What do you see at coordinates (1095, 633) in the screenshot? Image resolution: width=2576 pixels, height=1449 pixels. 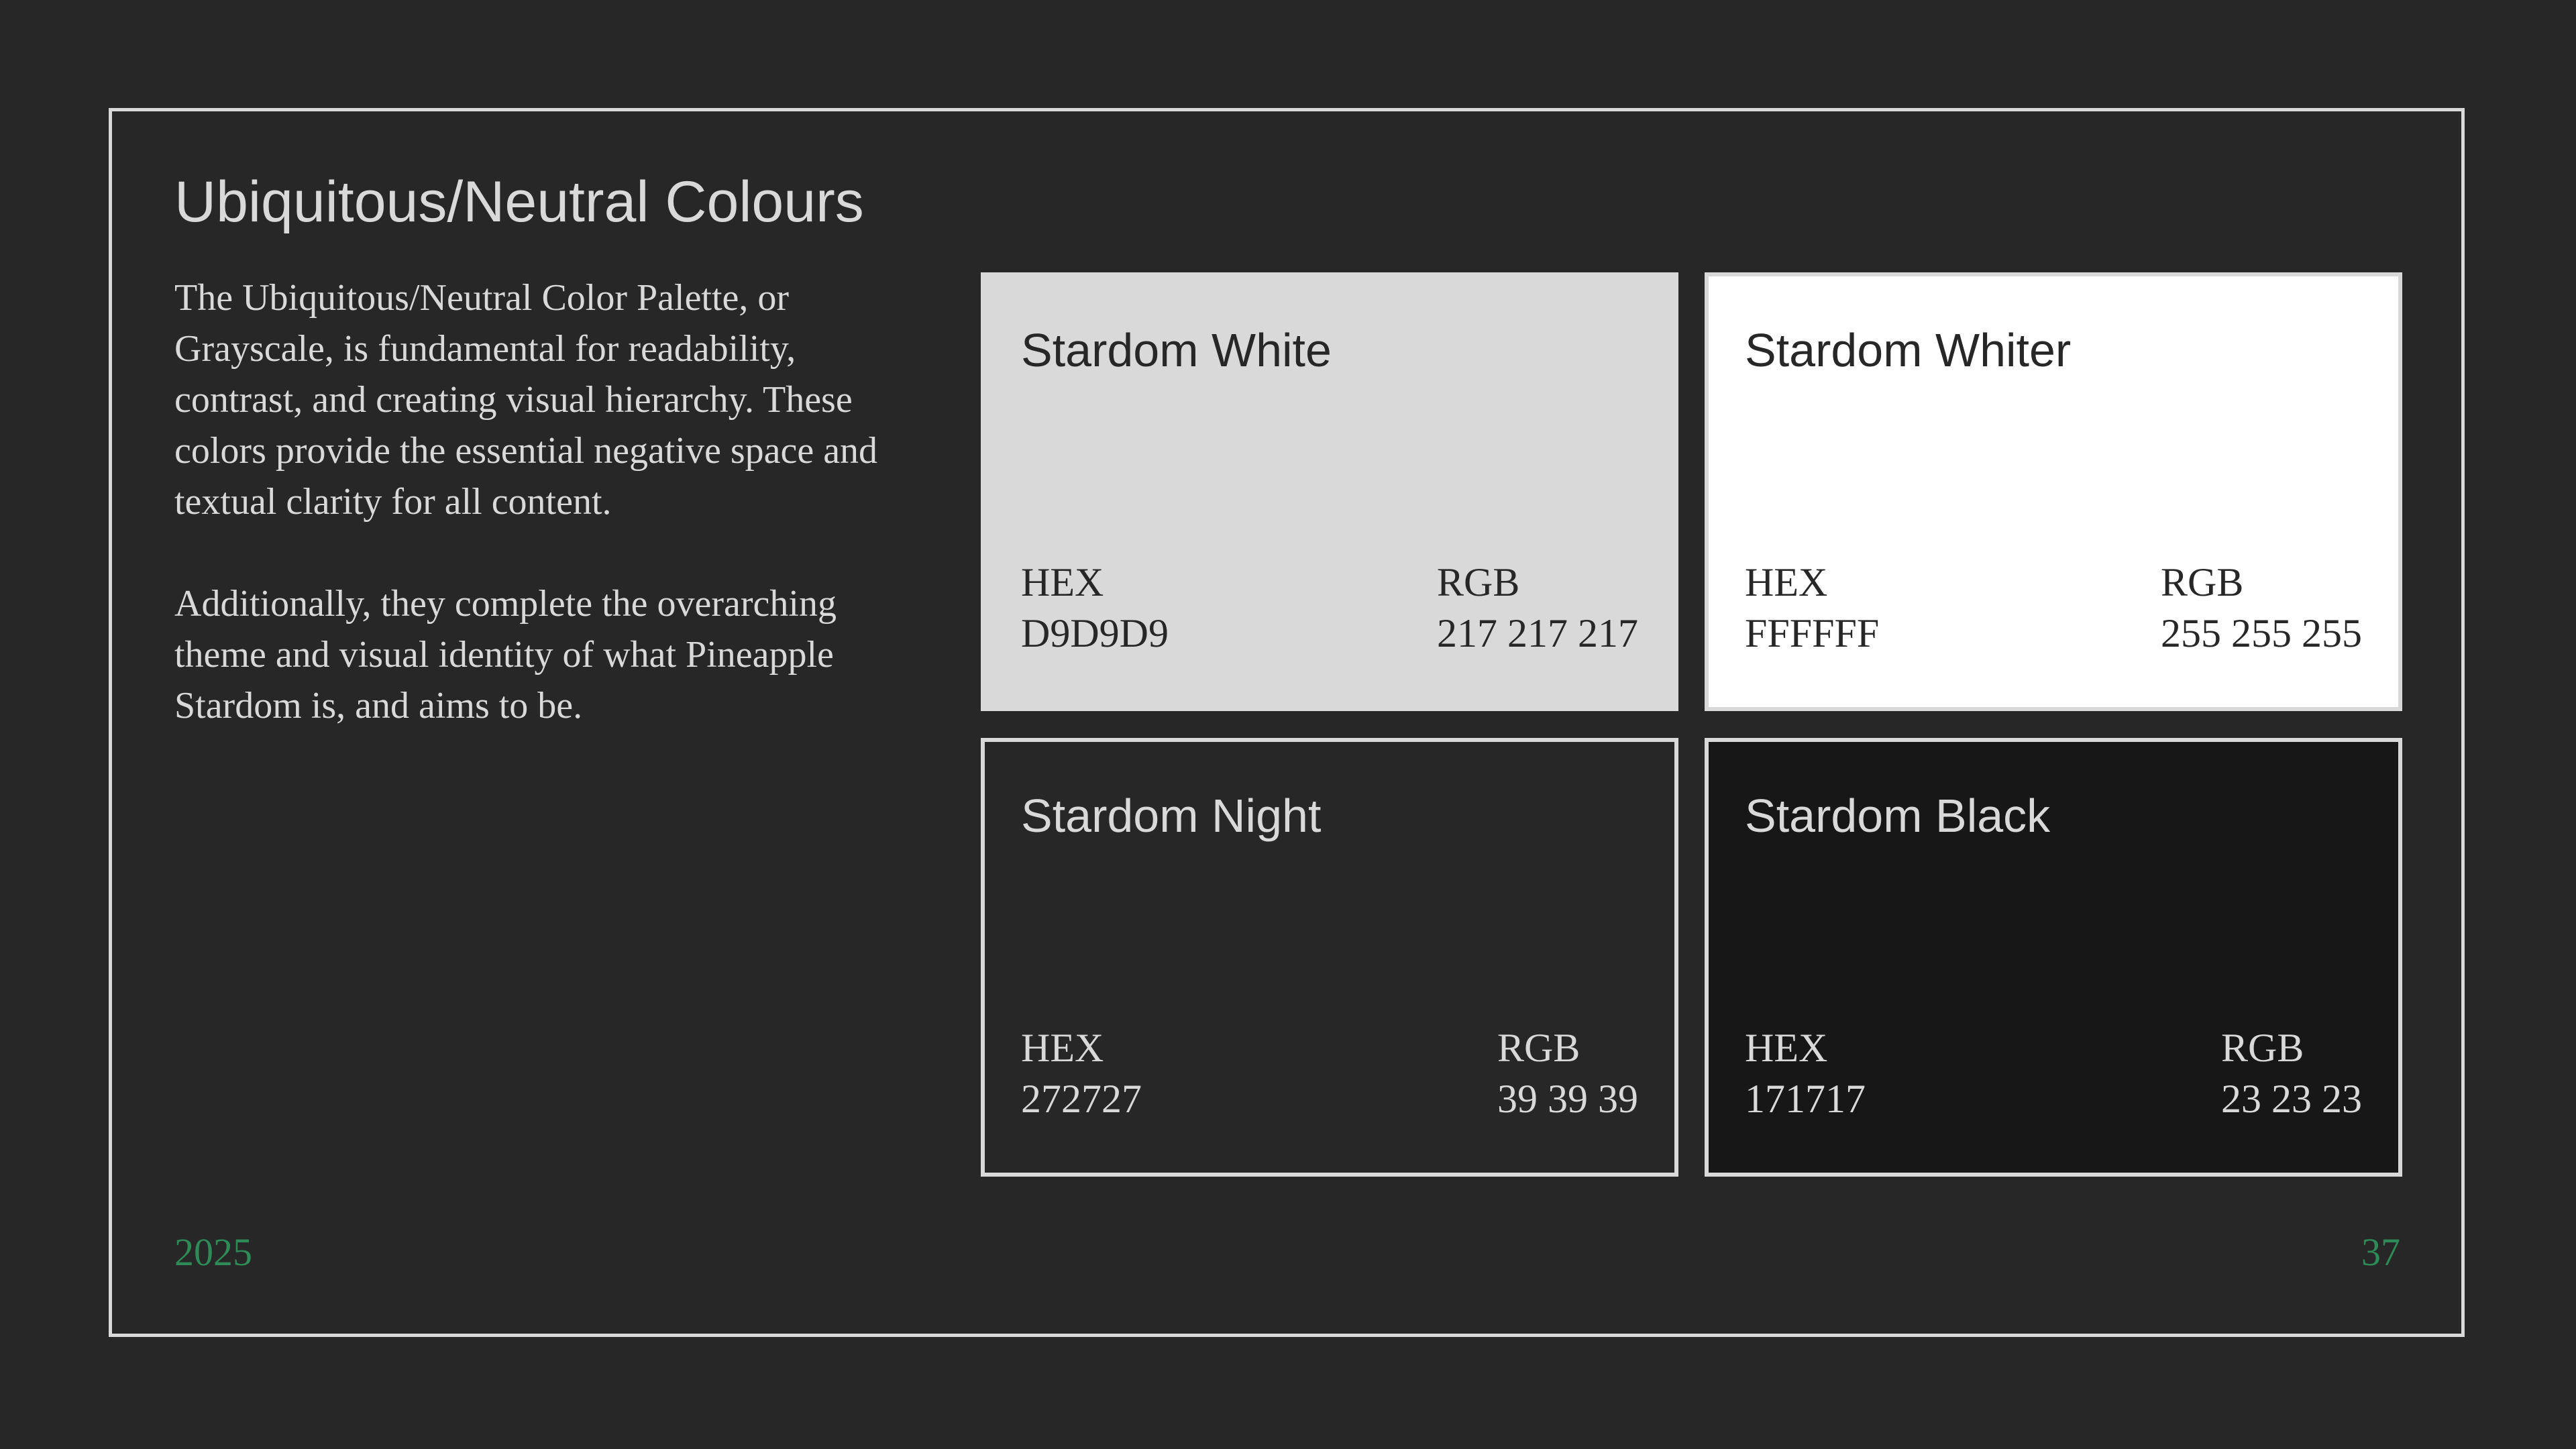 I see `hex-value: D9D9D9` at bounding box center [1095, 633].